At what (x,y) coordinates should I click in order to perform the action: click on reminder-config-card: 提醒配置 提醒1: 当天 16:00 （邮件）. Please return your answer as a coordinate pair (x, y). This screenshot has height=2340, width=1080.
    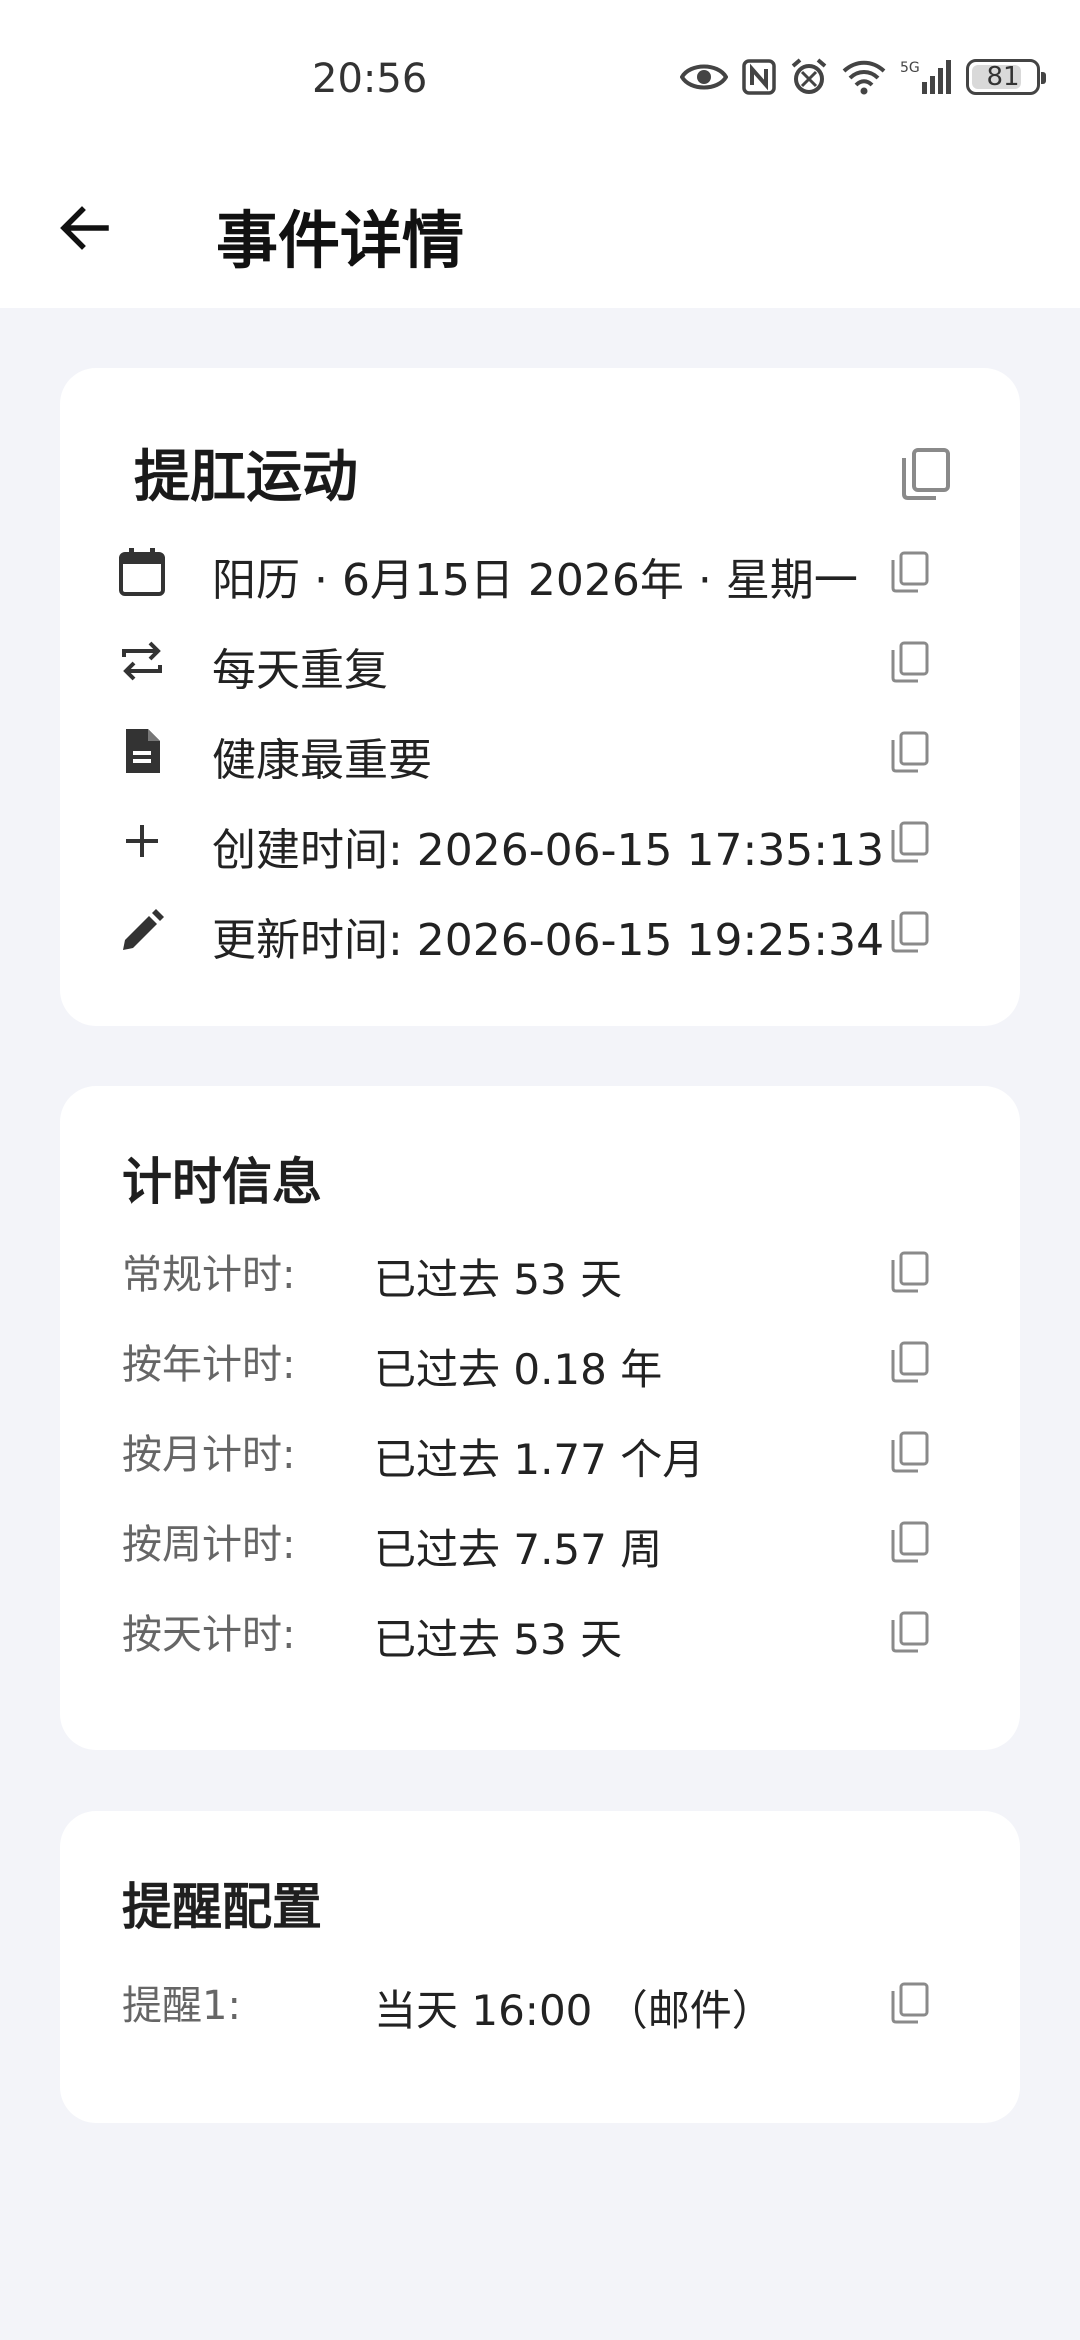
    Looking at the image, I should click on (540, 1967).